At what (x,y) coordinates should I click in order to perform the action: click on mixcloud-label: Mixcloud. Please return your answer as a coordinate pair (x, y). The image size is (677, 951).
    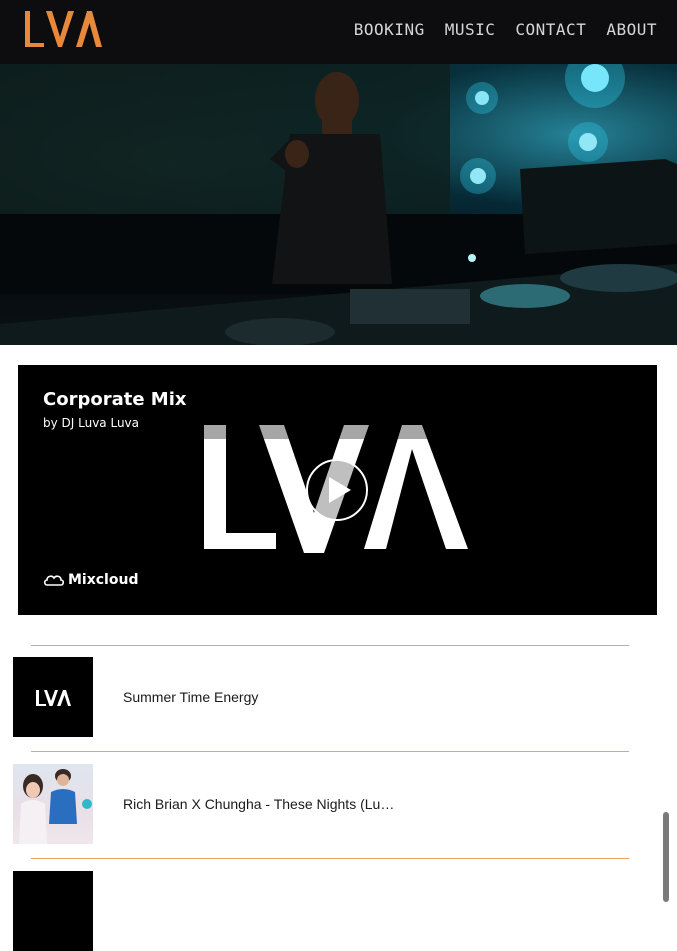
    Looking at the image, I should click on (103, 580).